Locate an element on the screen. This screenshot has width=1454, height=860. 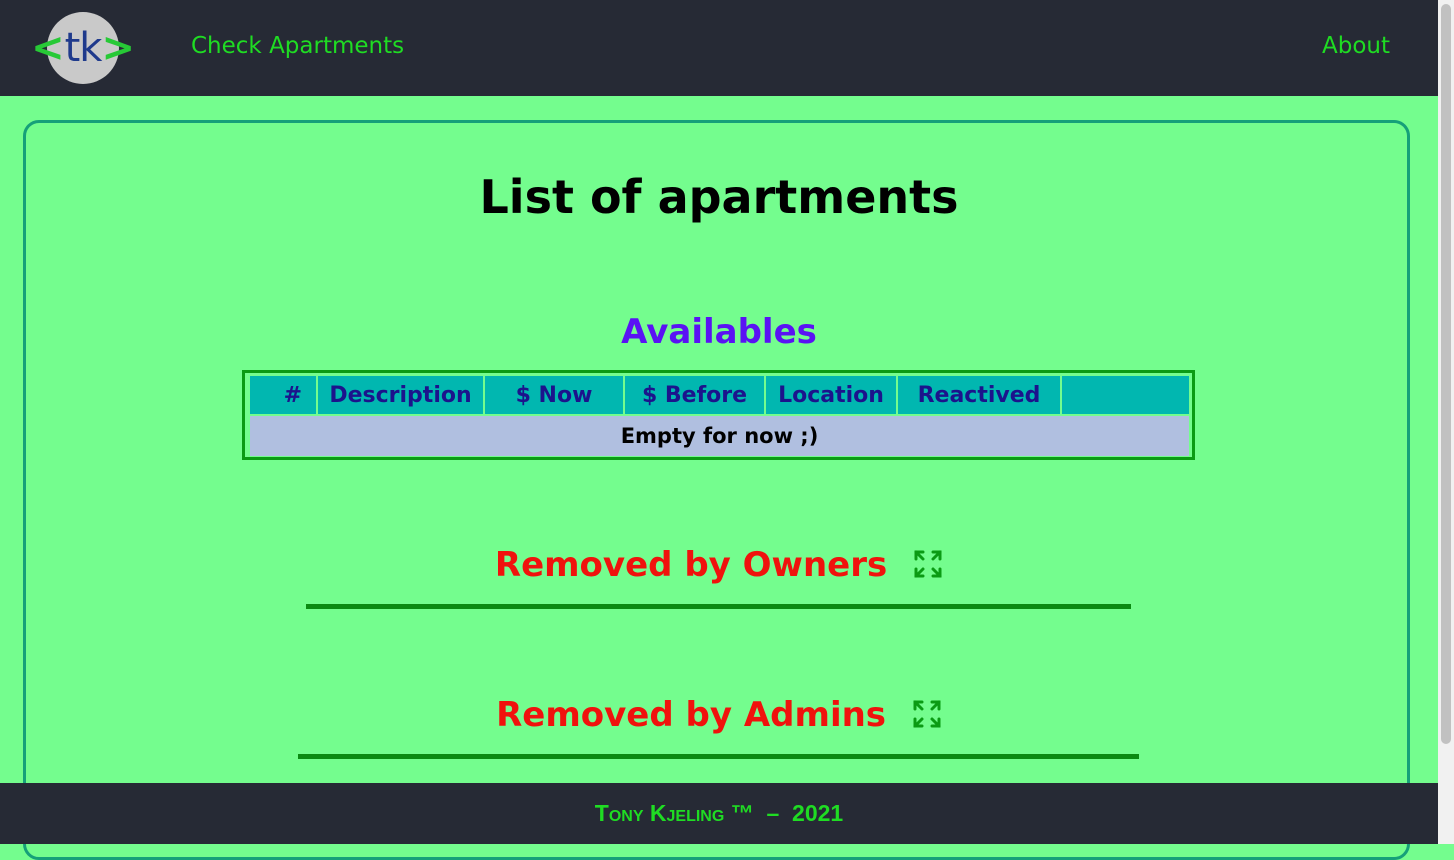
navbar: < tk > Check Apartments About is located at coordinates (719, 48).